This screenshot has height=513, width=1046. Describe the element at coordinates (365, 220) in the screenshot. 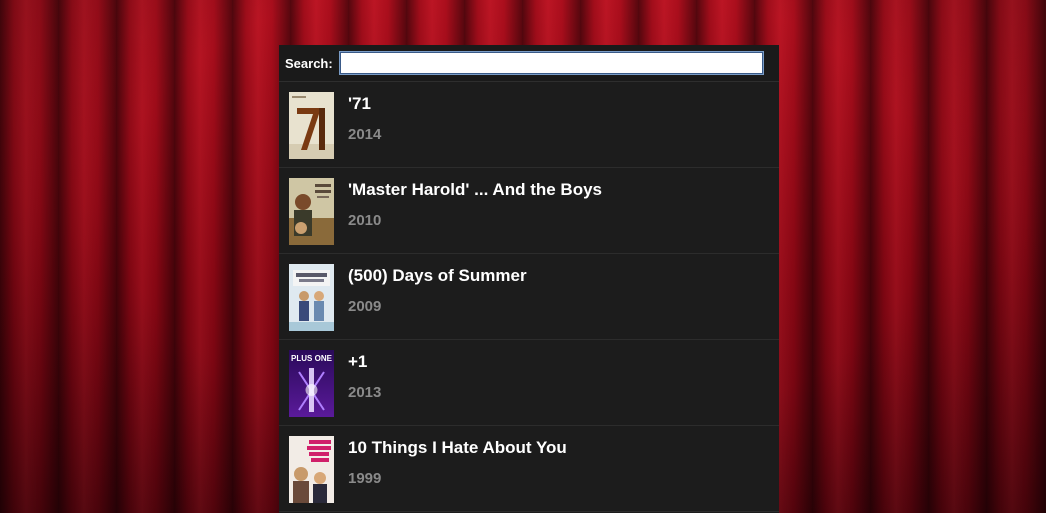

I see `movie-year: 2010` at that location.